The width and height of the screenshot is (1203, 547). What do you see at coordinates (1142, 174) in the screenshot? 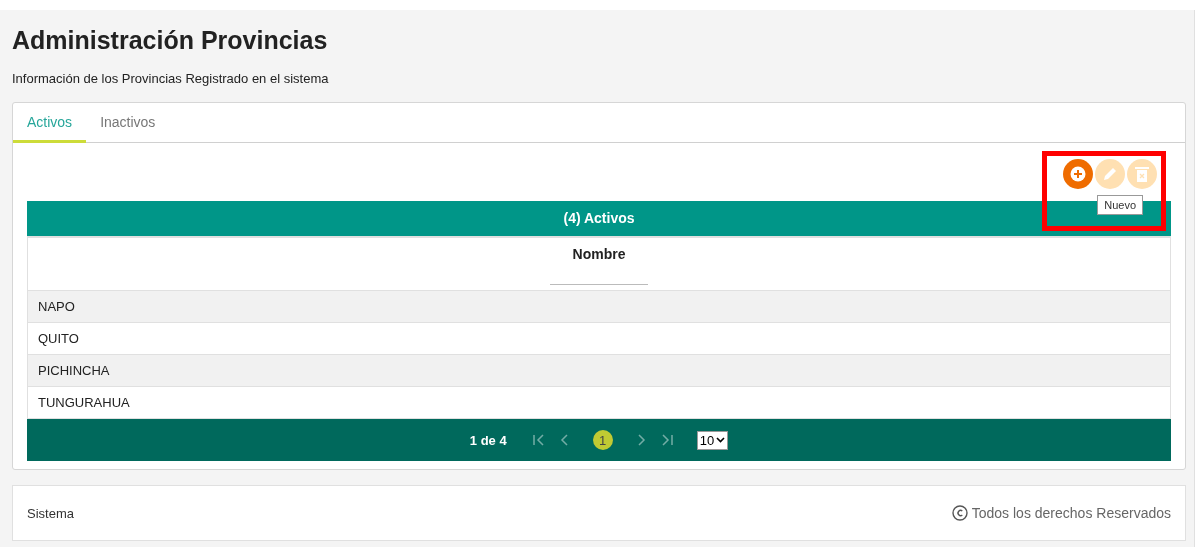
I see `trash-icon` at bounding box center [1142, 174].